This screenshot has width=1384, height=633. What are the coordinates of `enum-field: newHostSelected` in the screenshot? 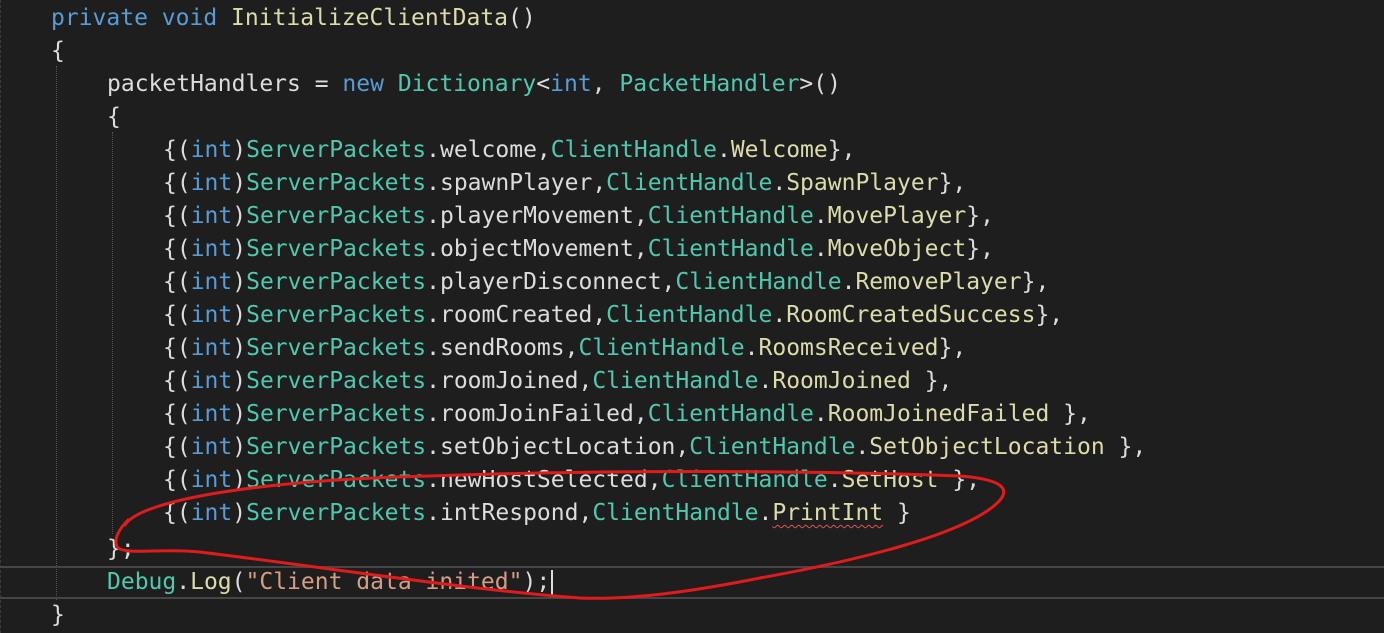 It's located at (543, 480).